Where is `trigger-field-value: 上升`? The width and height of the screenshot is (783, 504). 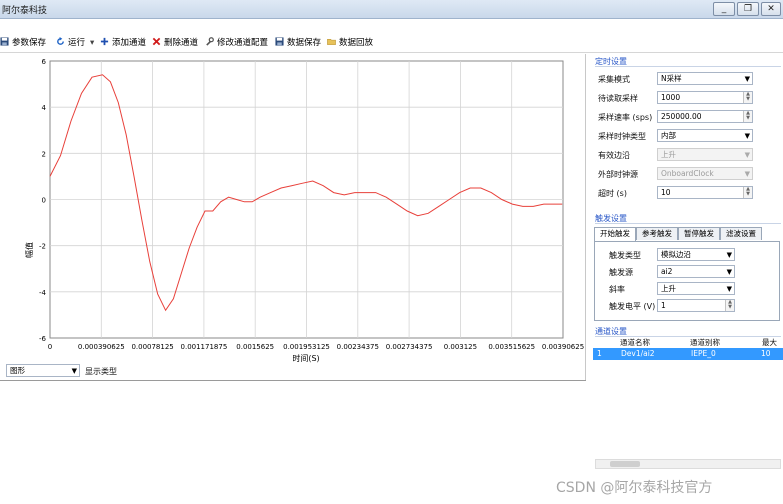 trigger-field-value: 上升 is located at coordinates (668, 288).